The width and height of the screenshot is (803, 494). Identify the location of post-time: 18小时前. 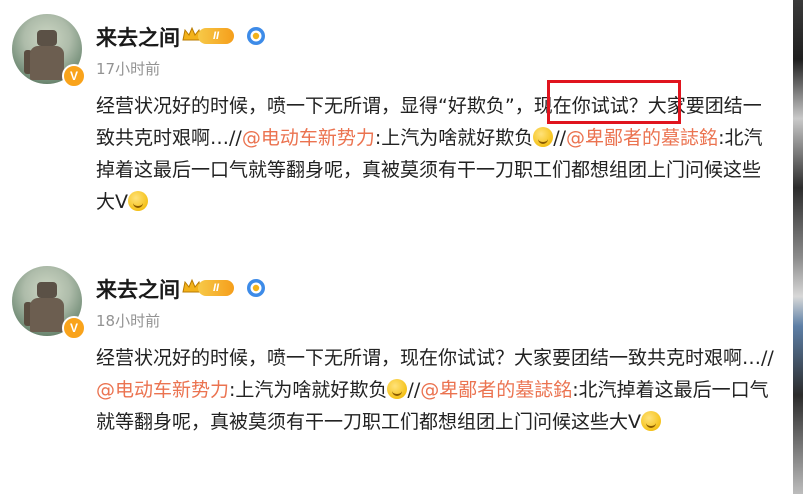
(128, 320).